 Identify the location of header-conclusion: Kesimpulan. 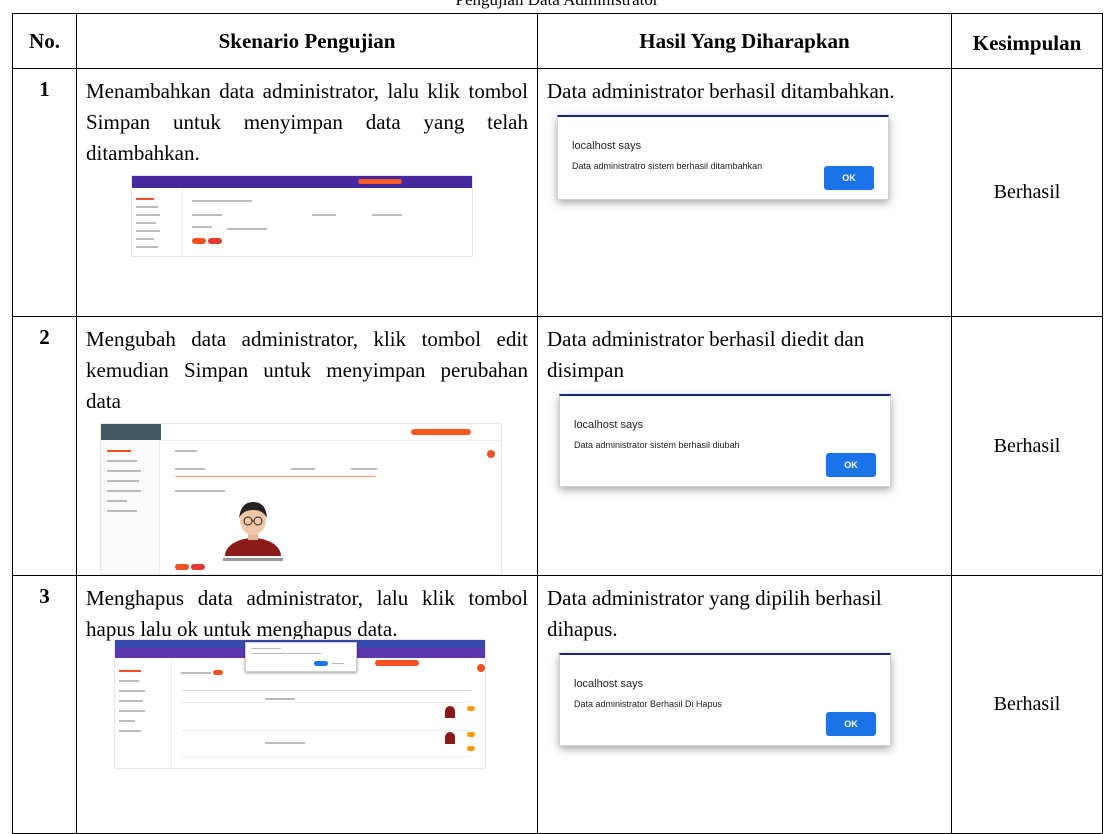
(1027, 41).